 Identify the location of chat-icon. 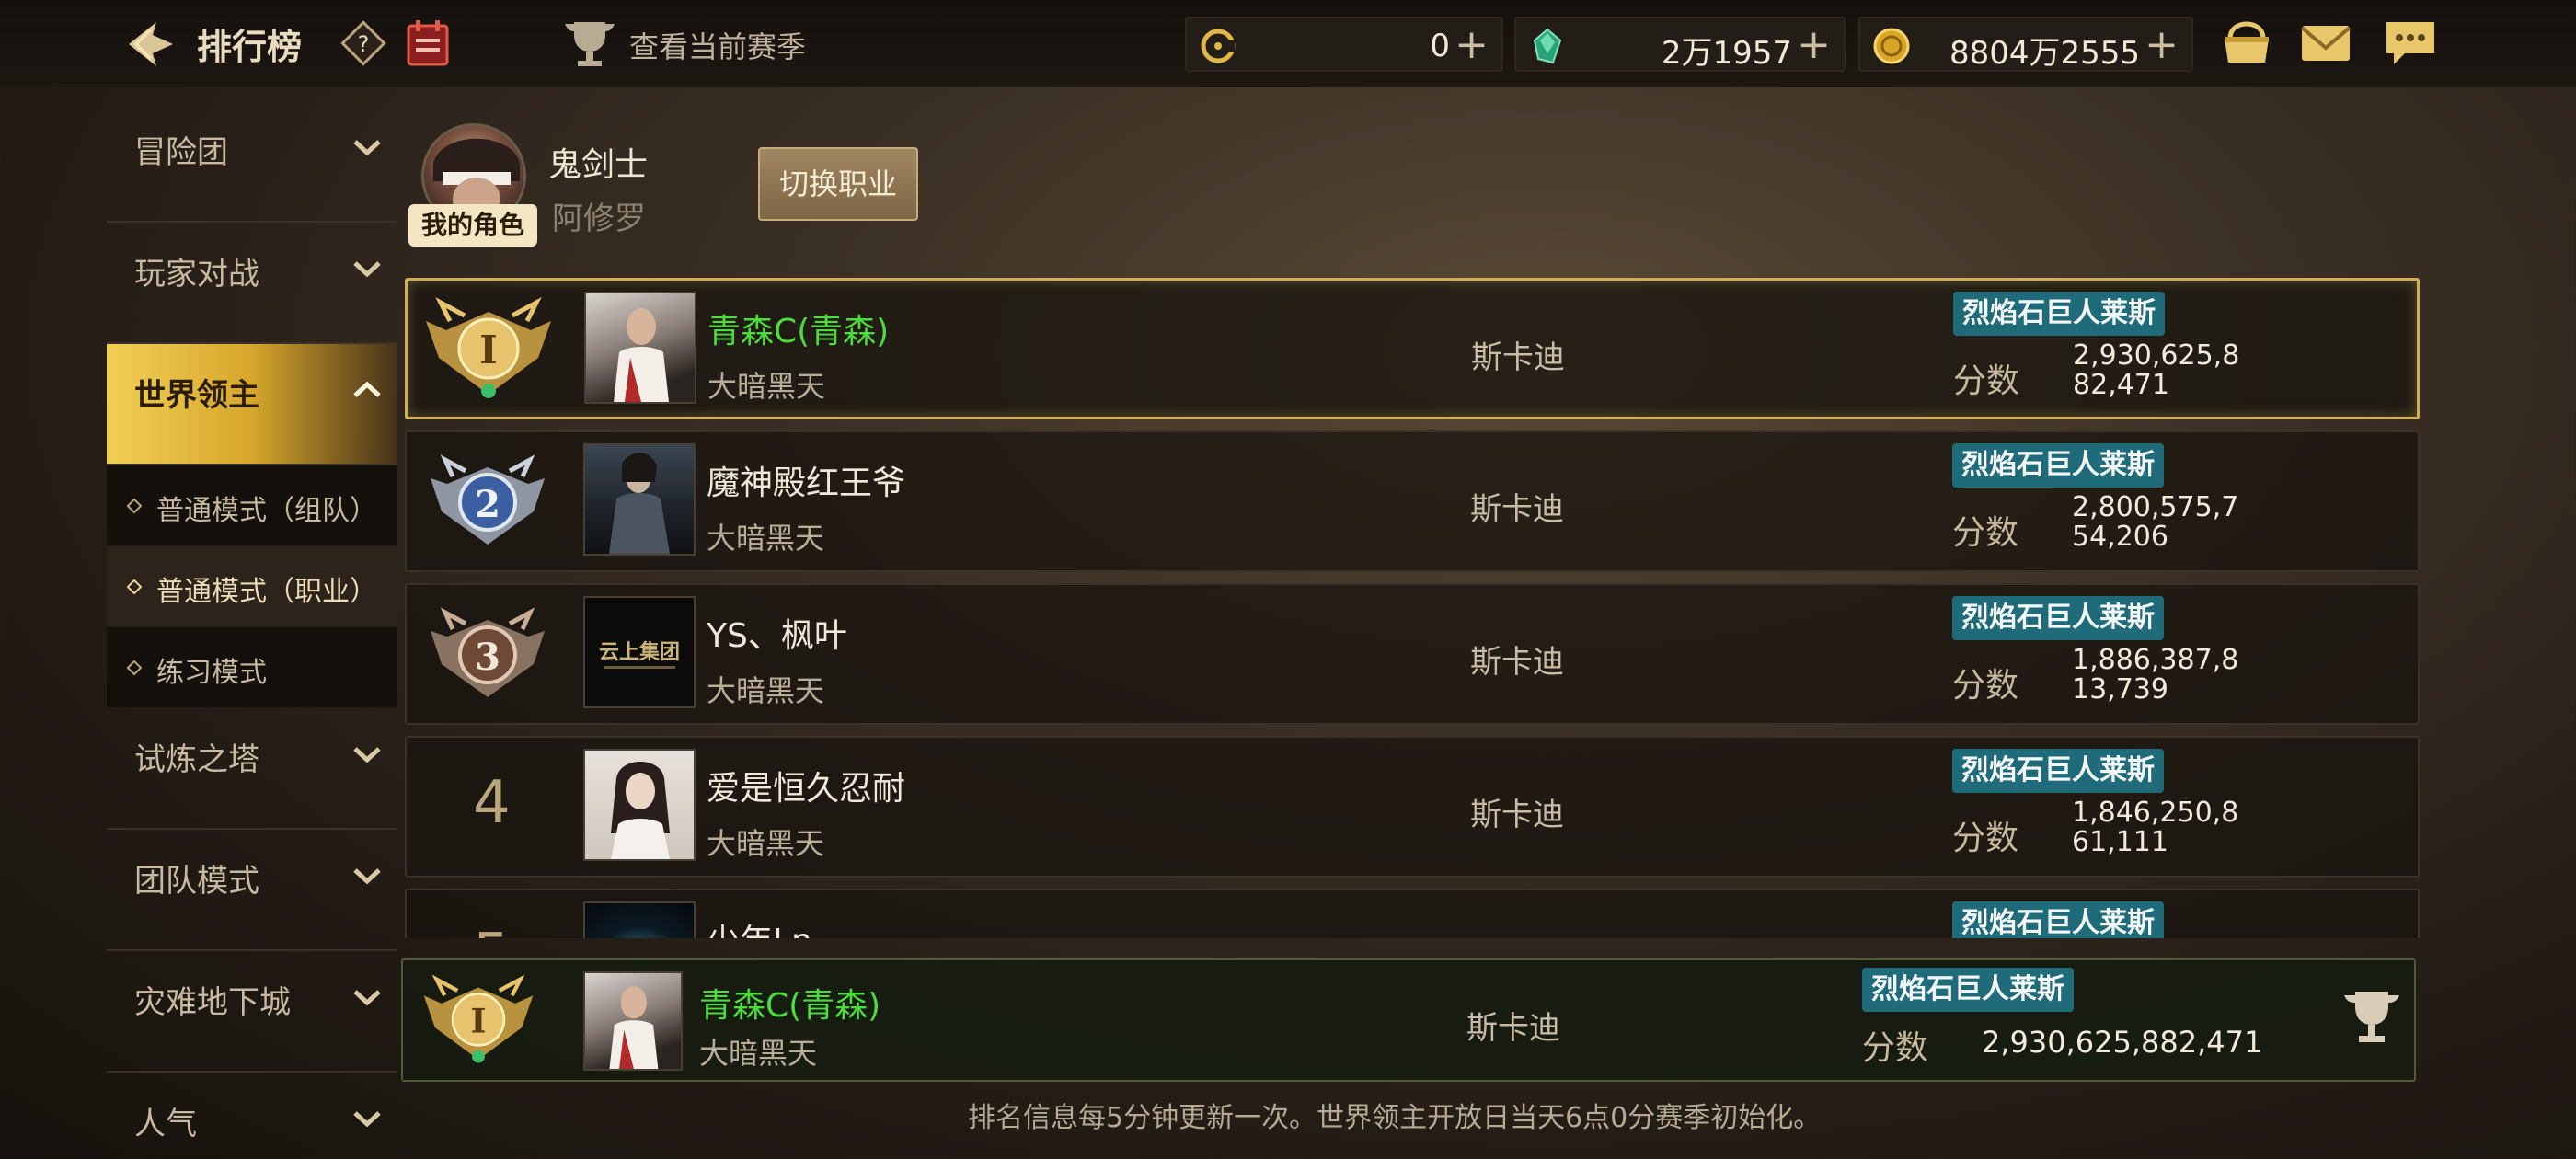
(2410, 43).